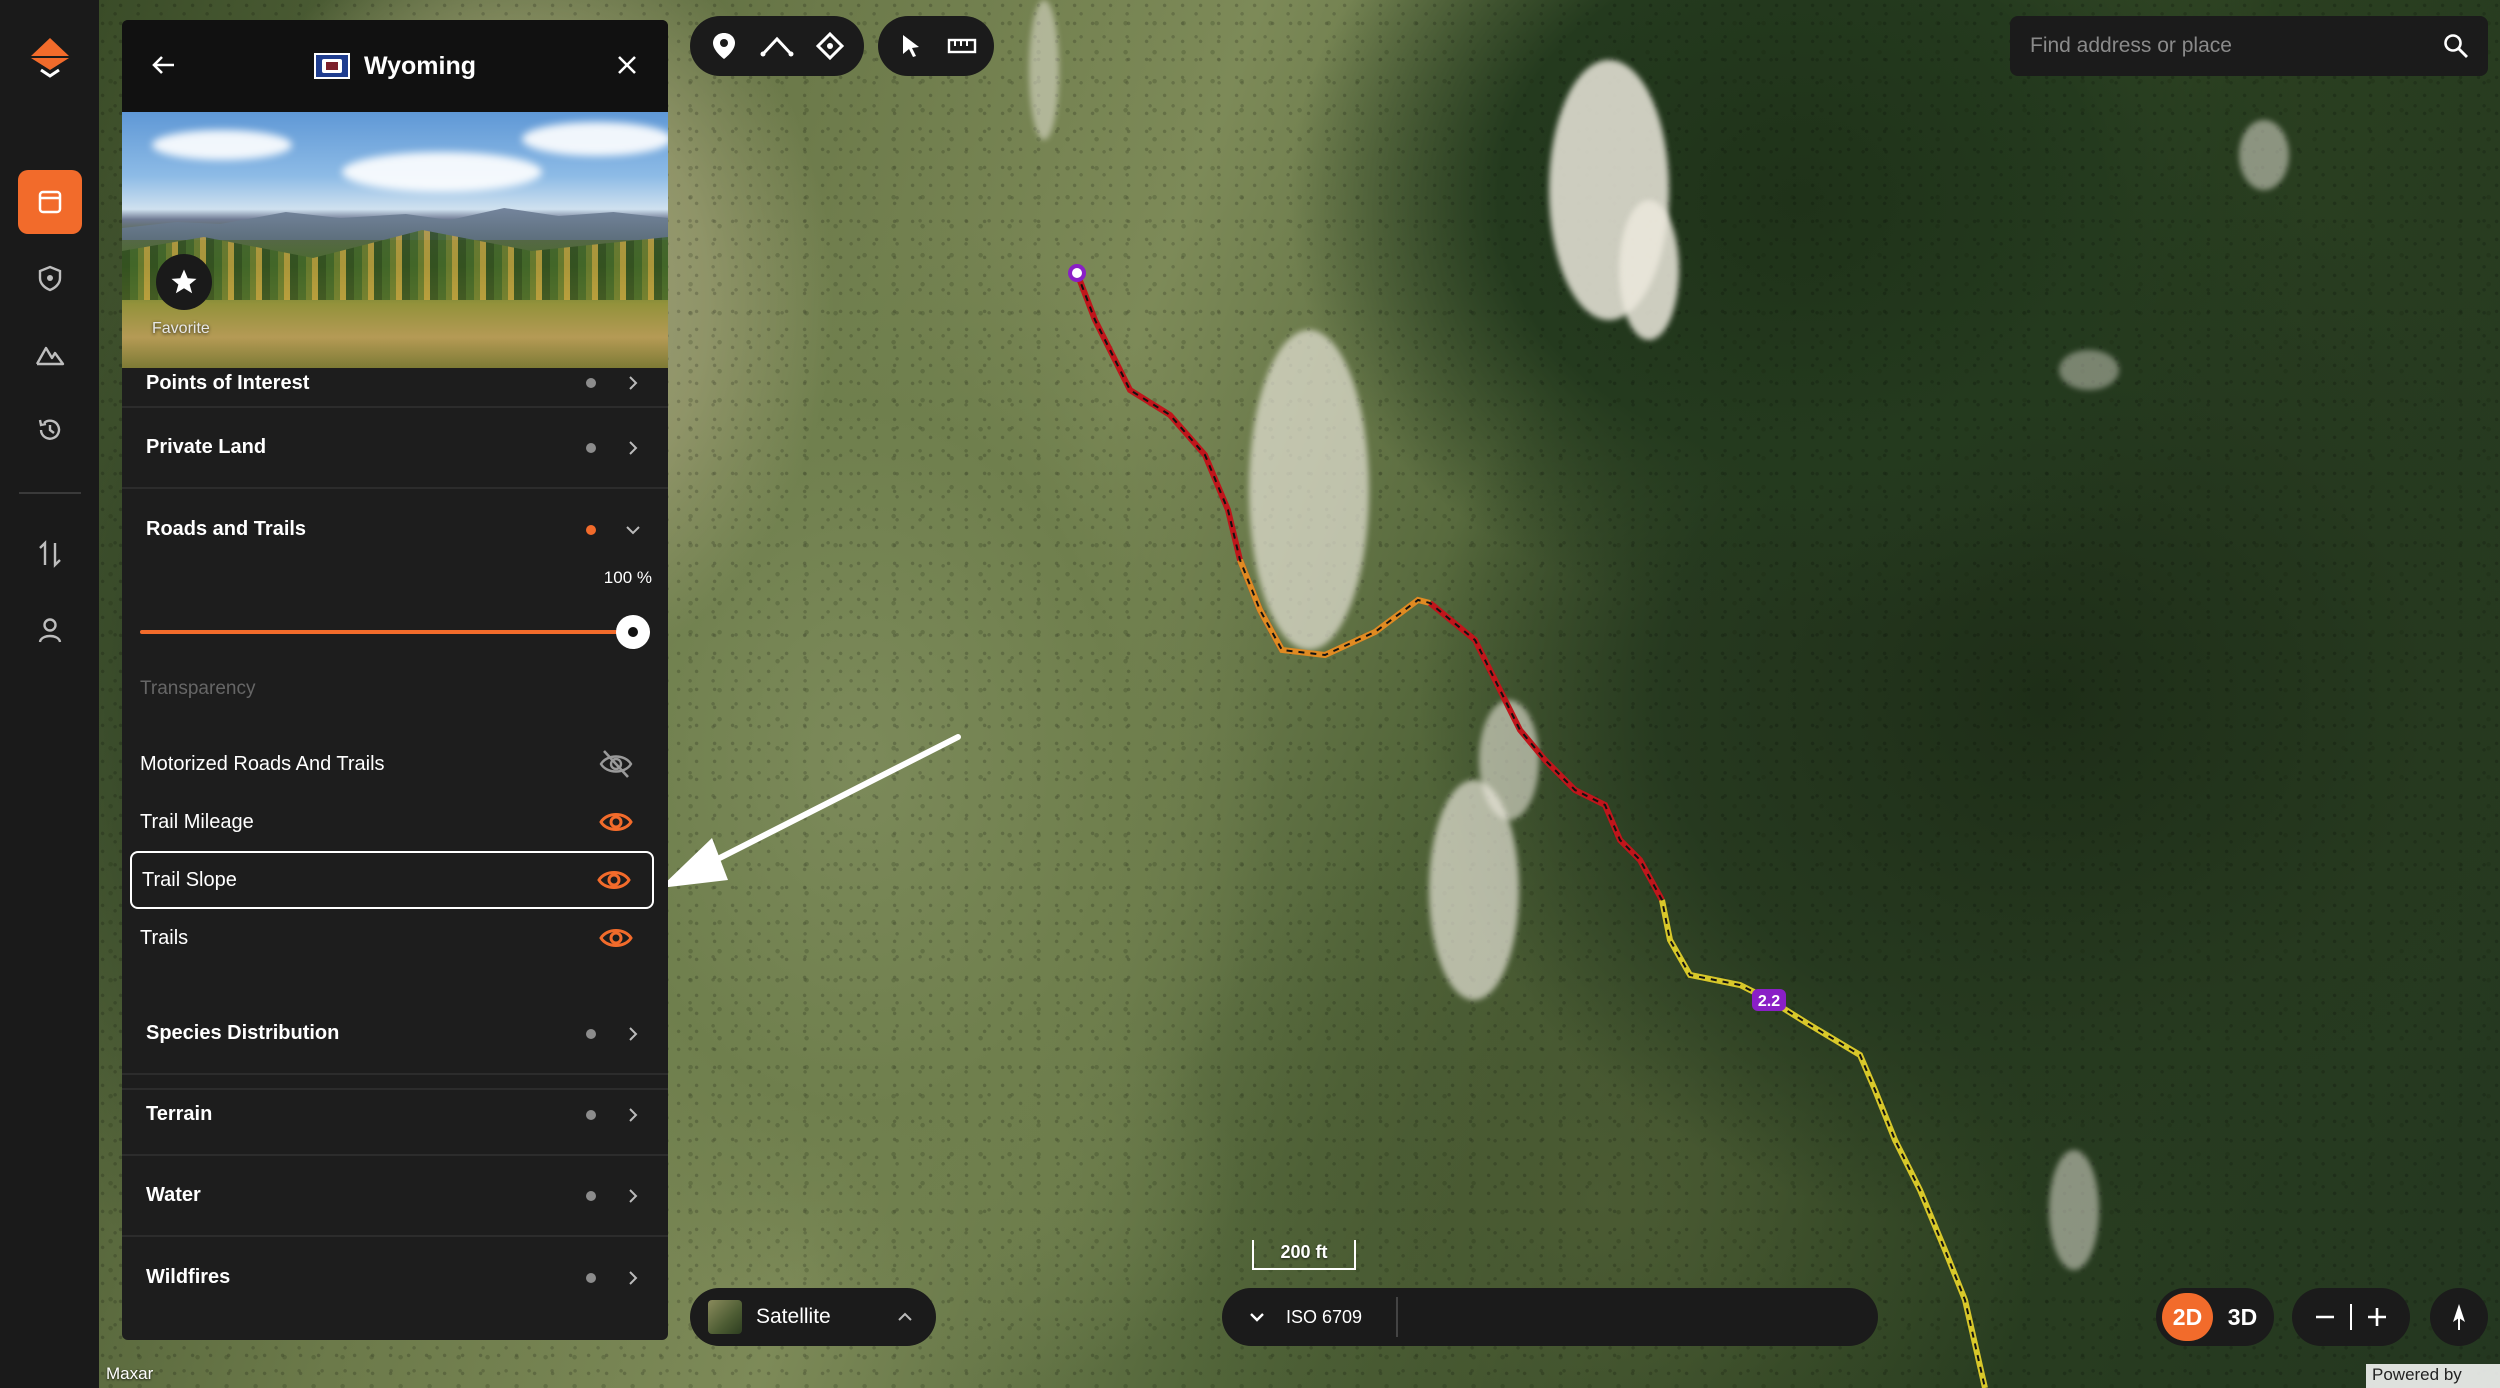  I want to click on zoom-out-button, so click(2325, 1317).